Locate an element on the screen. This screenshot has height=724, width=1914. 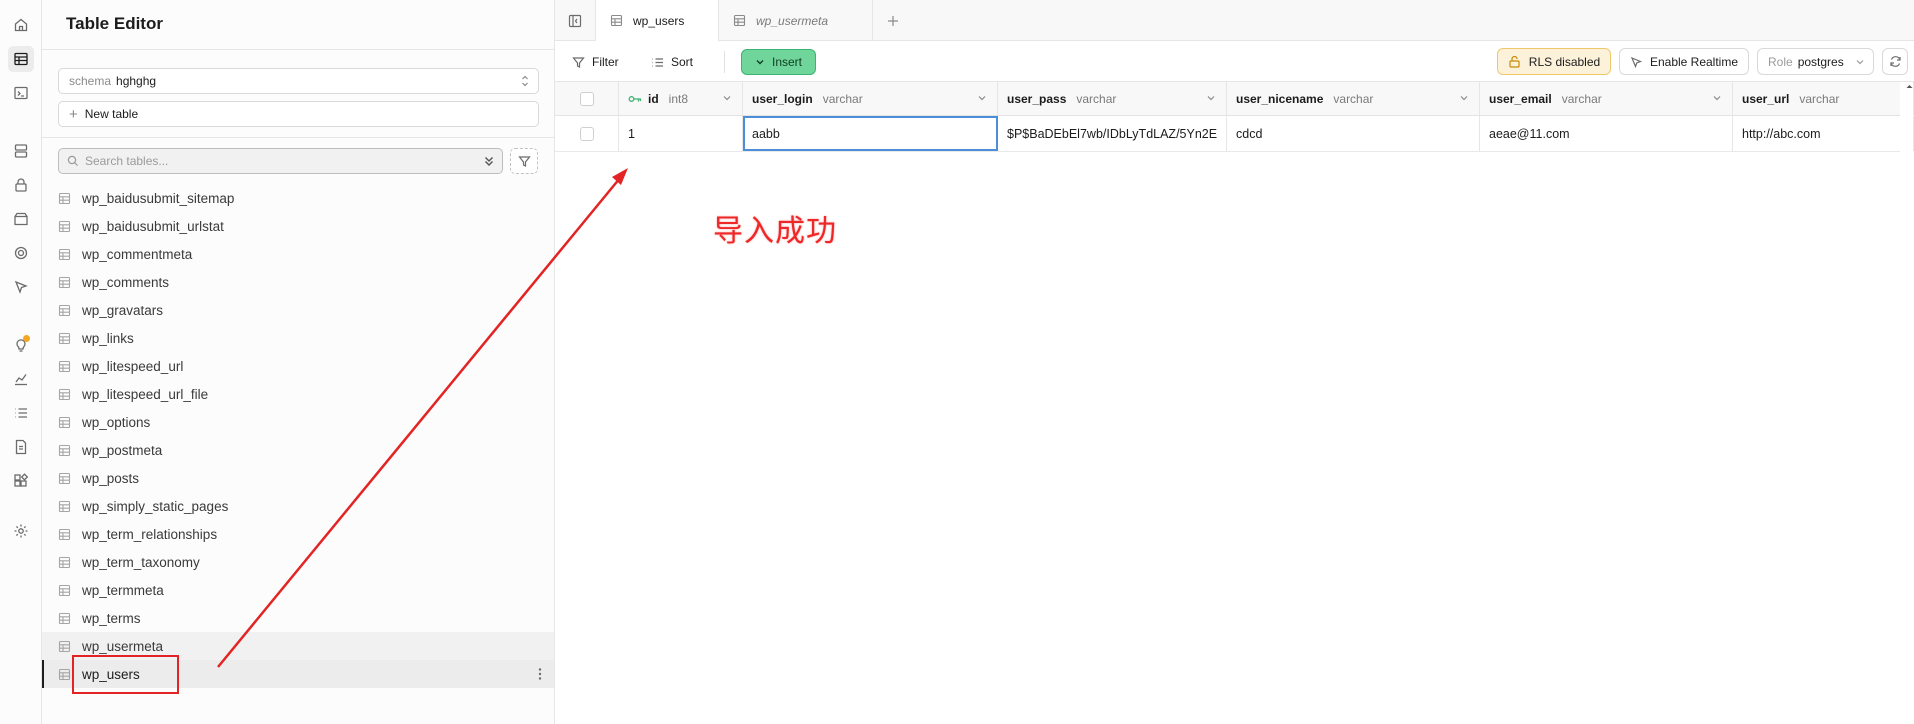
refresh-button is located at coordinates (1895, 61).